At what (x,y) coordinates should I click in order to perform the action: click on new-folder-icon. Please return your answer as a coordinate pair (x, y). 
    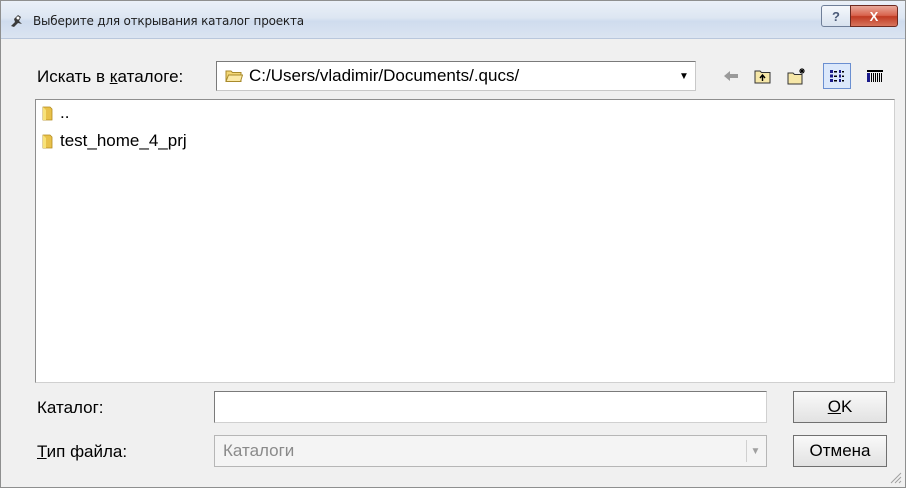
    Looking at the image, I should click on (796, 76).